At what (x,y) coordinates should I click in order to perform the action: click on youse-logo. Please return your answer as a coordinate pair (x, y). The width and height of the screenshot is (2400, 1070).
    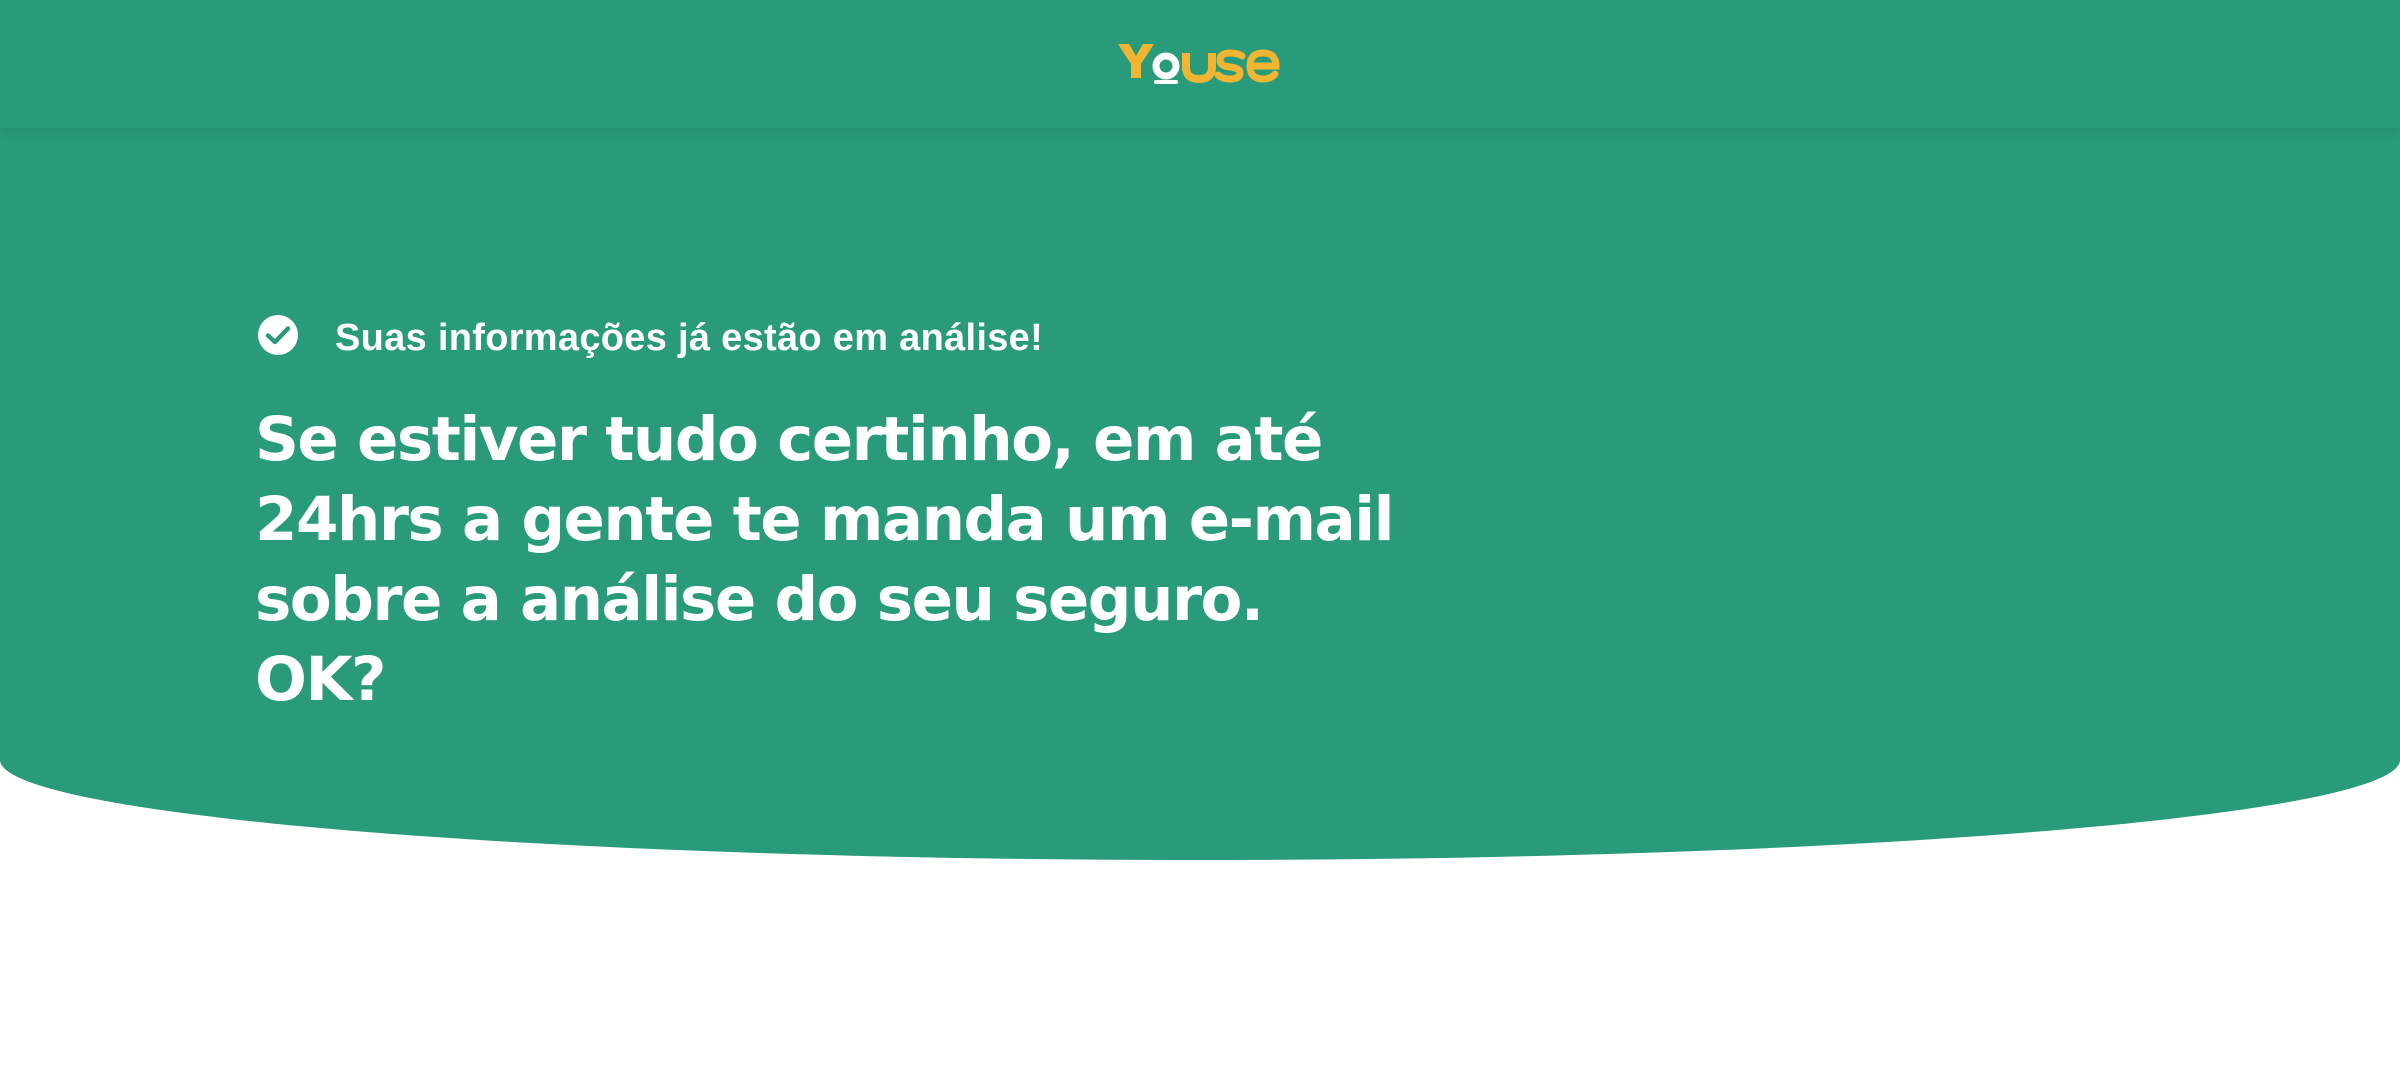
    Looking at the image, I should click on (1200, 62).